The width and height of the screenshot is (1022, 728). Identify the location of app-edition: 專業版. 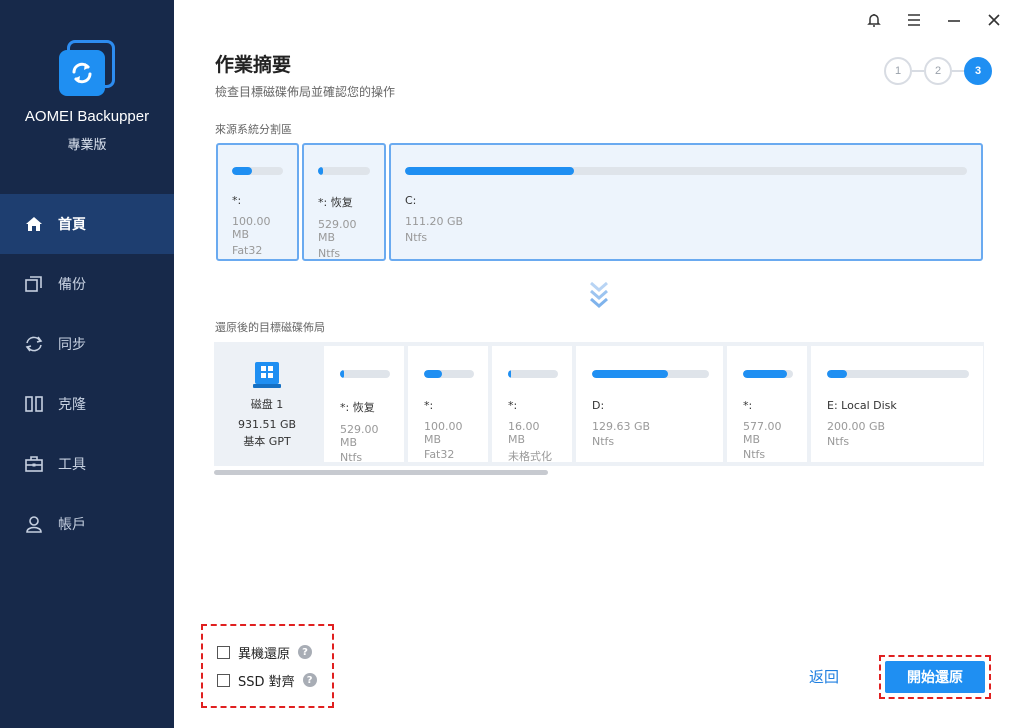
(87, 145).